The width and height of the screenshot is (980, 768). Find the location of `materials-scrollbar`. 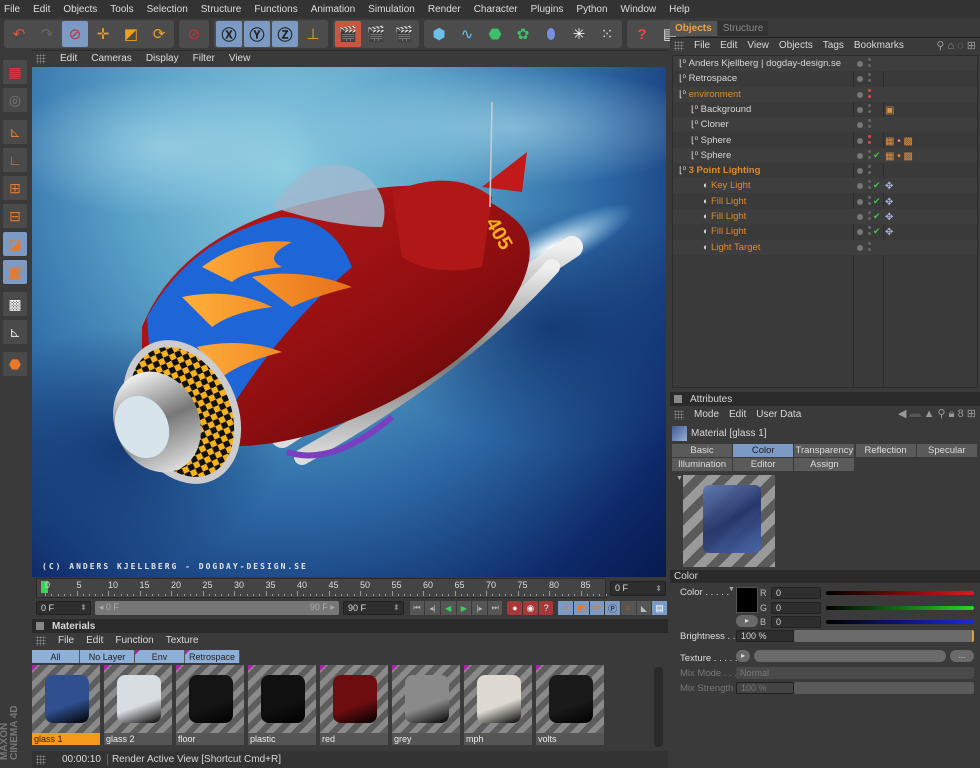

materials-scrollbar is located at coordinates (658, 707).